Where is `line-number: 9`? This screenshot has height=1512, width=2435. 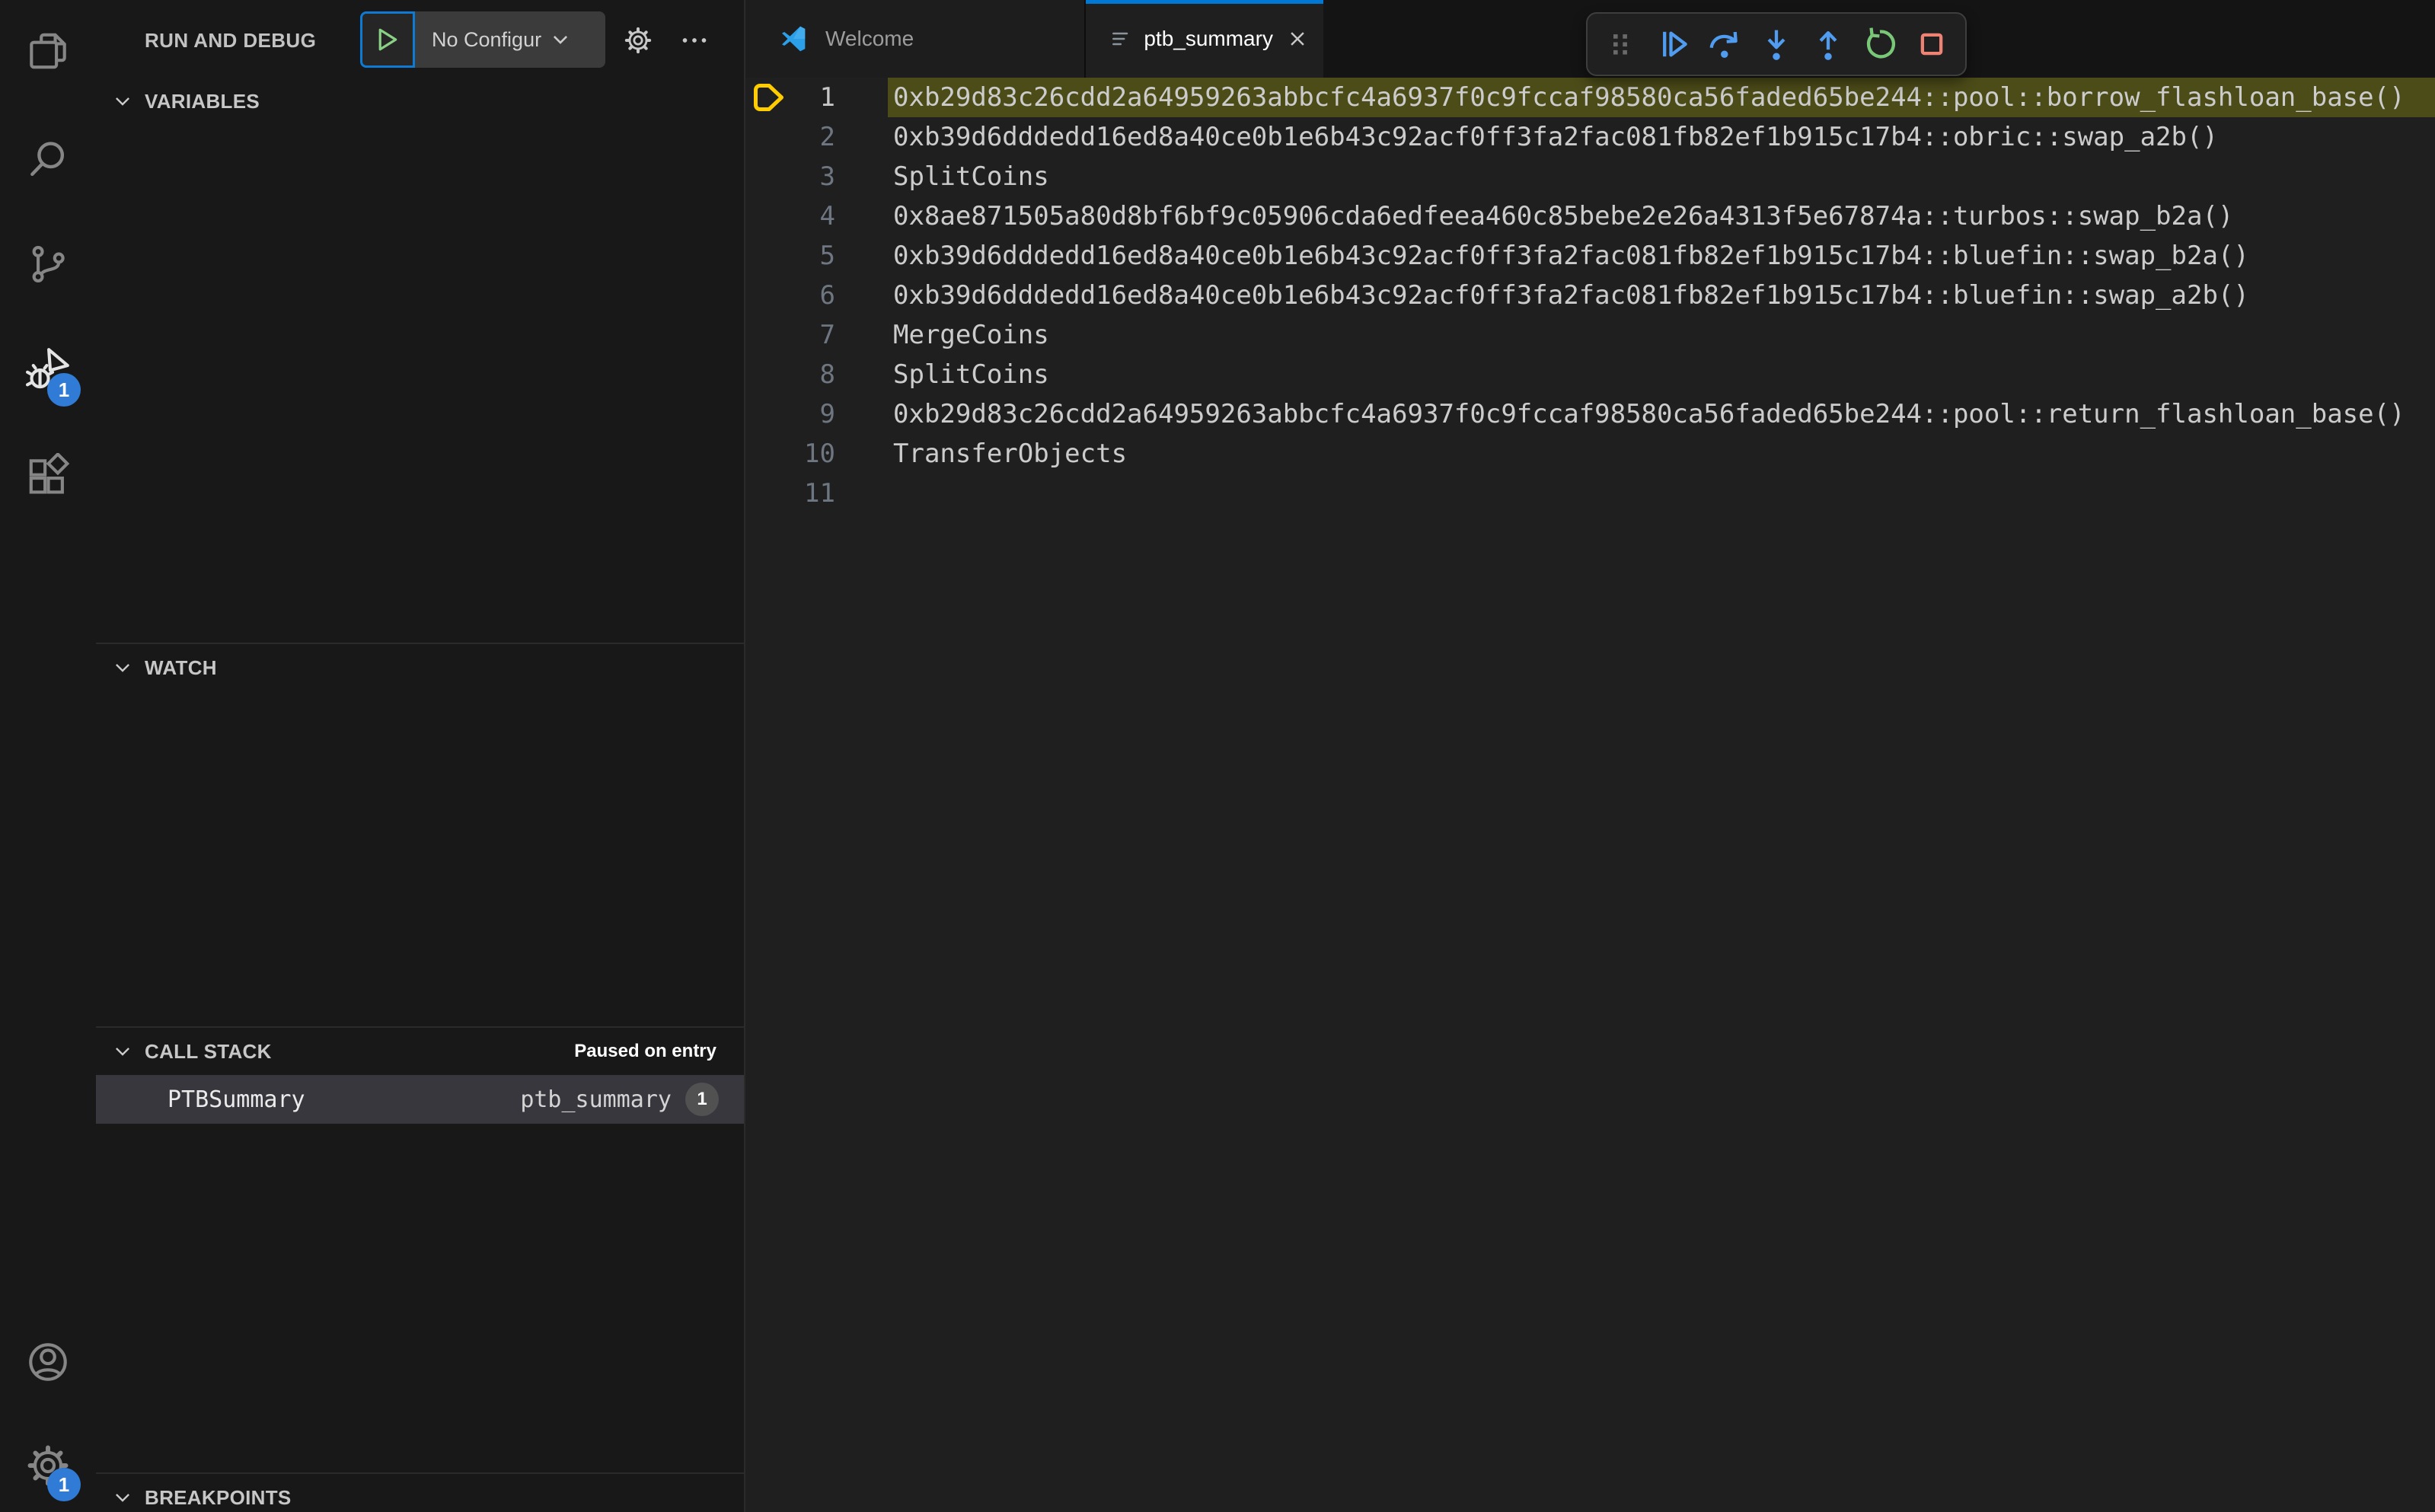
line-number: 9 is located at coordinates (790, 414).